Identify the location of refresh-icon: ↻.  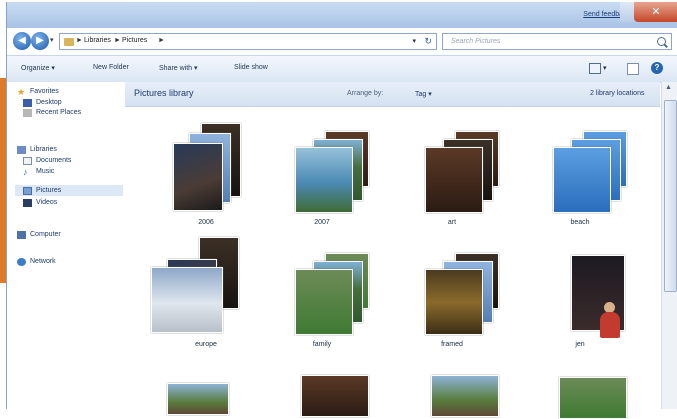
(428, 41).